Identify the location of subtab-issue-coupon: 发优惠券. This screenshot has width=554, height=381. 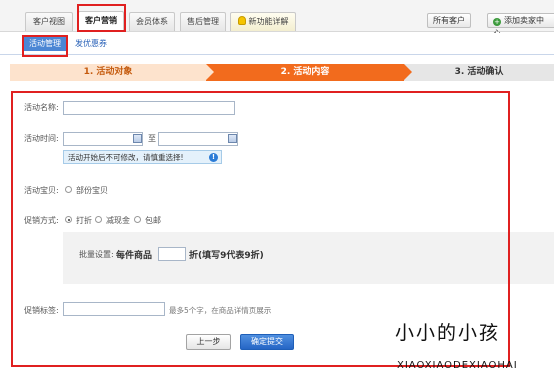
(91, 44).